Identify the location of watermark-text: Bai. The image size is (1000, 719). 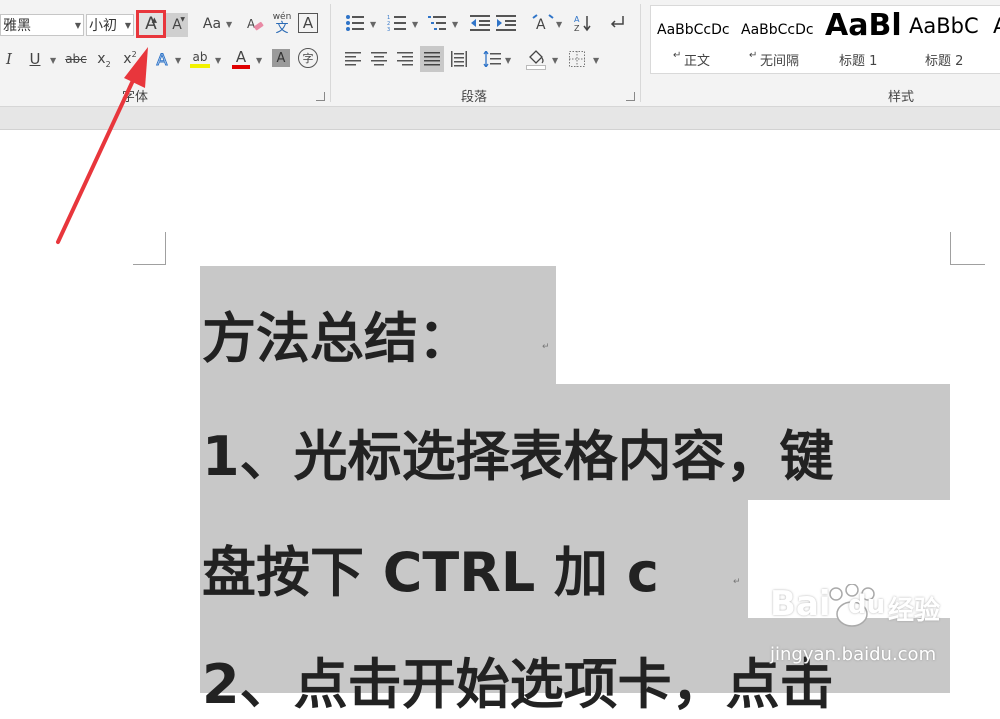
(800, 604).